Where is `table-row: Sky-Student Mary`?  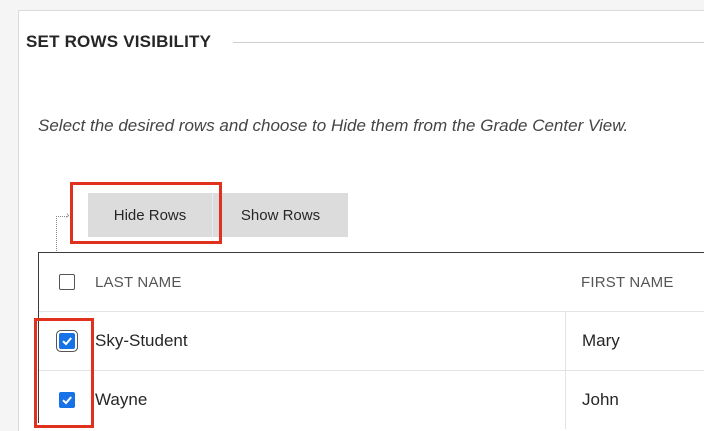 table-row: Sky-Student Mary is located at coordinates (371, 340).